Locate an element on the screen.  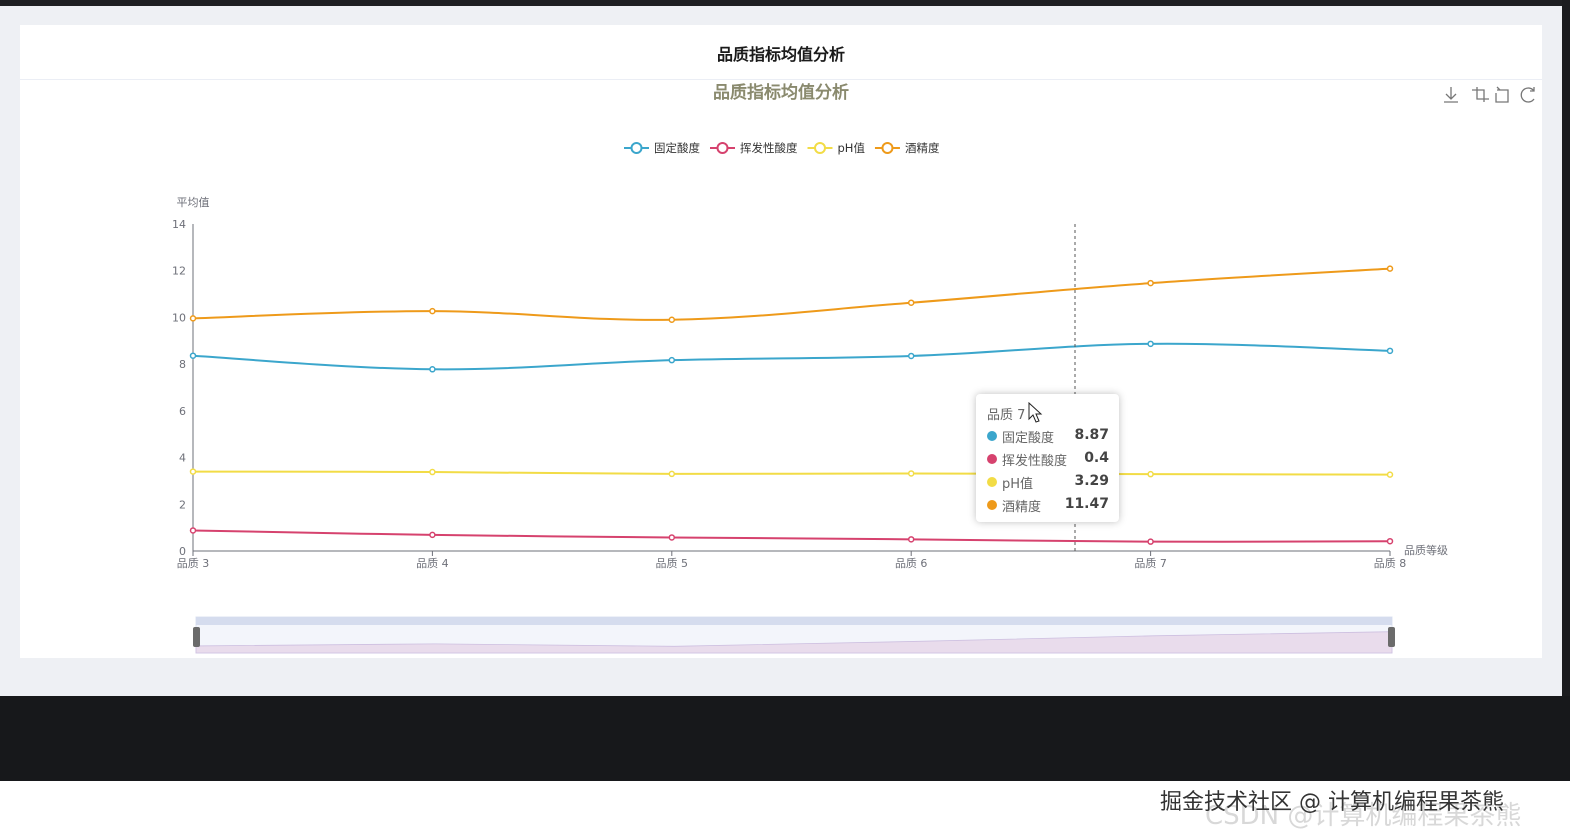
legend-item: 固定酸度 is located at coordinates (662, 148).